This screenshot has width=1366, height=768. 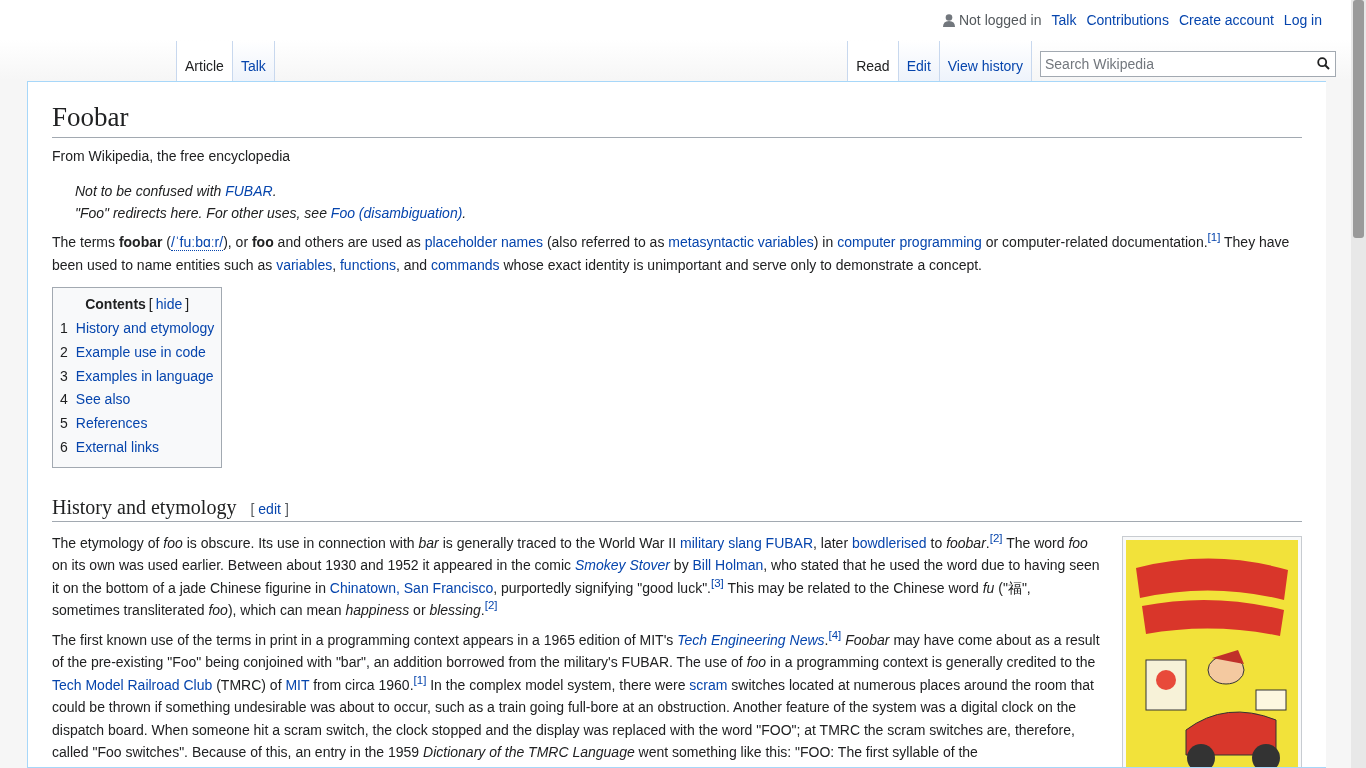 What do you see at coordinates (64, 376) in the screenshot?
I see `contents-number: 3` at bounding box center [64, 376].